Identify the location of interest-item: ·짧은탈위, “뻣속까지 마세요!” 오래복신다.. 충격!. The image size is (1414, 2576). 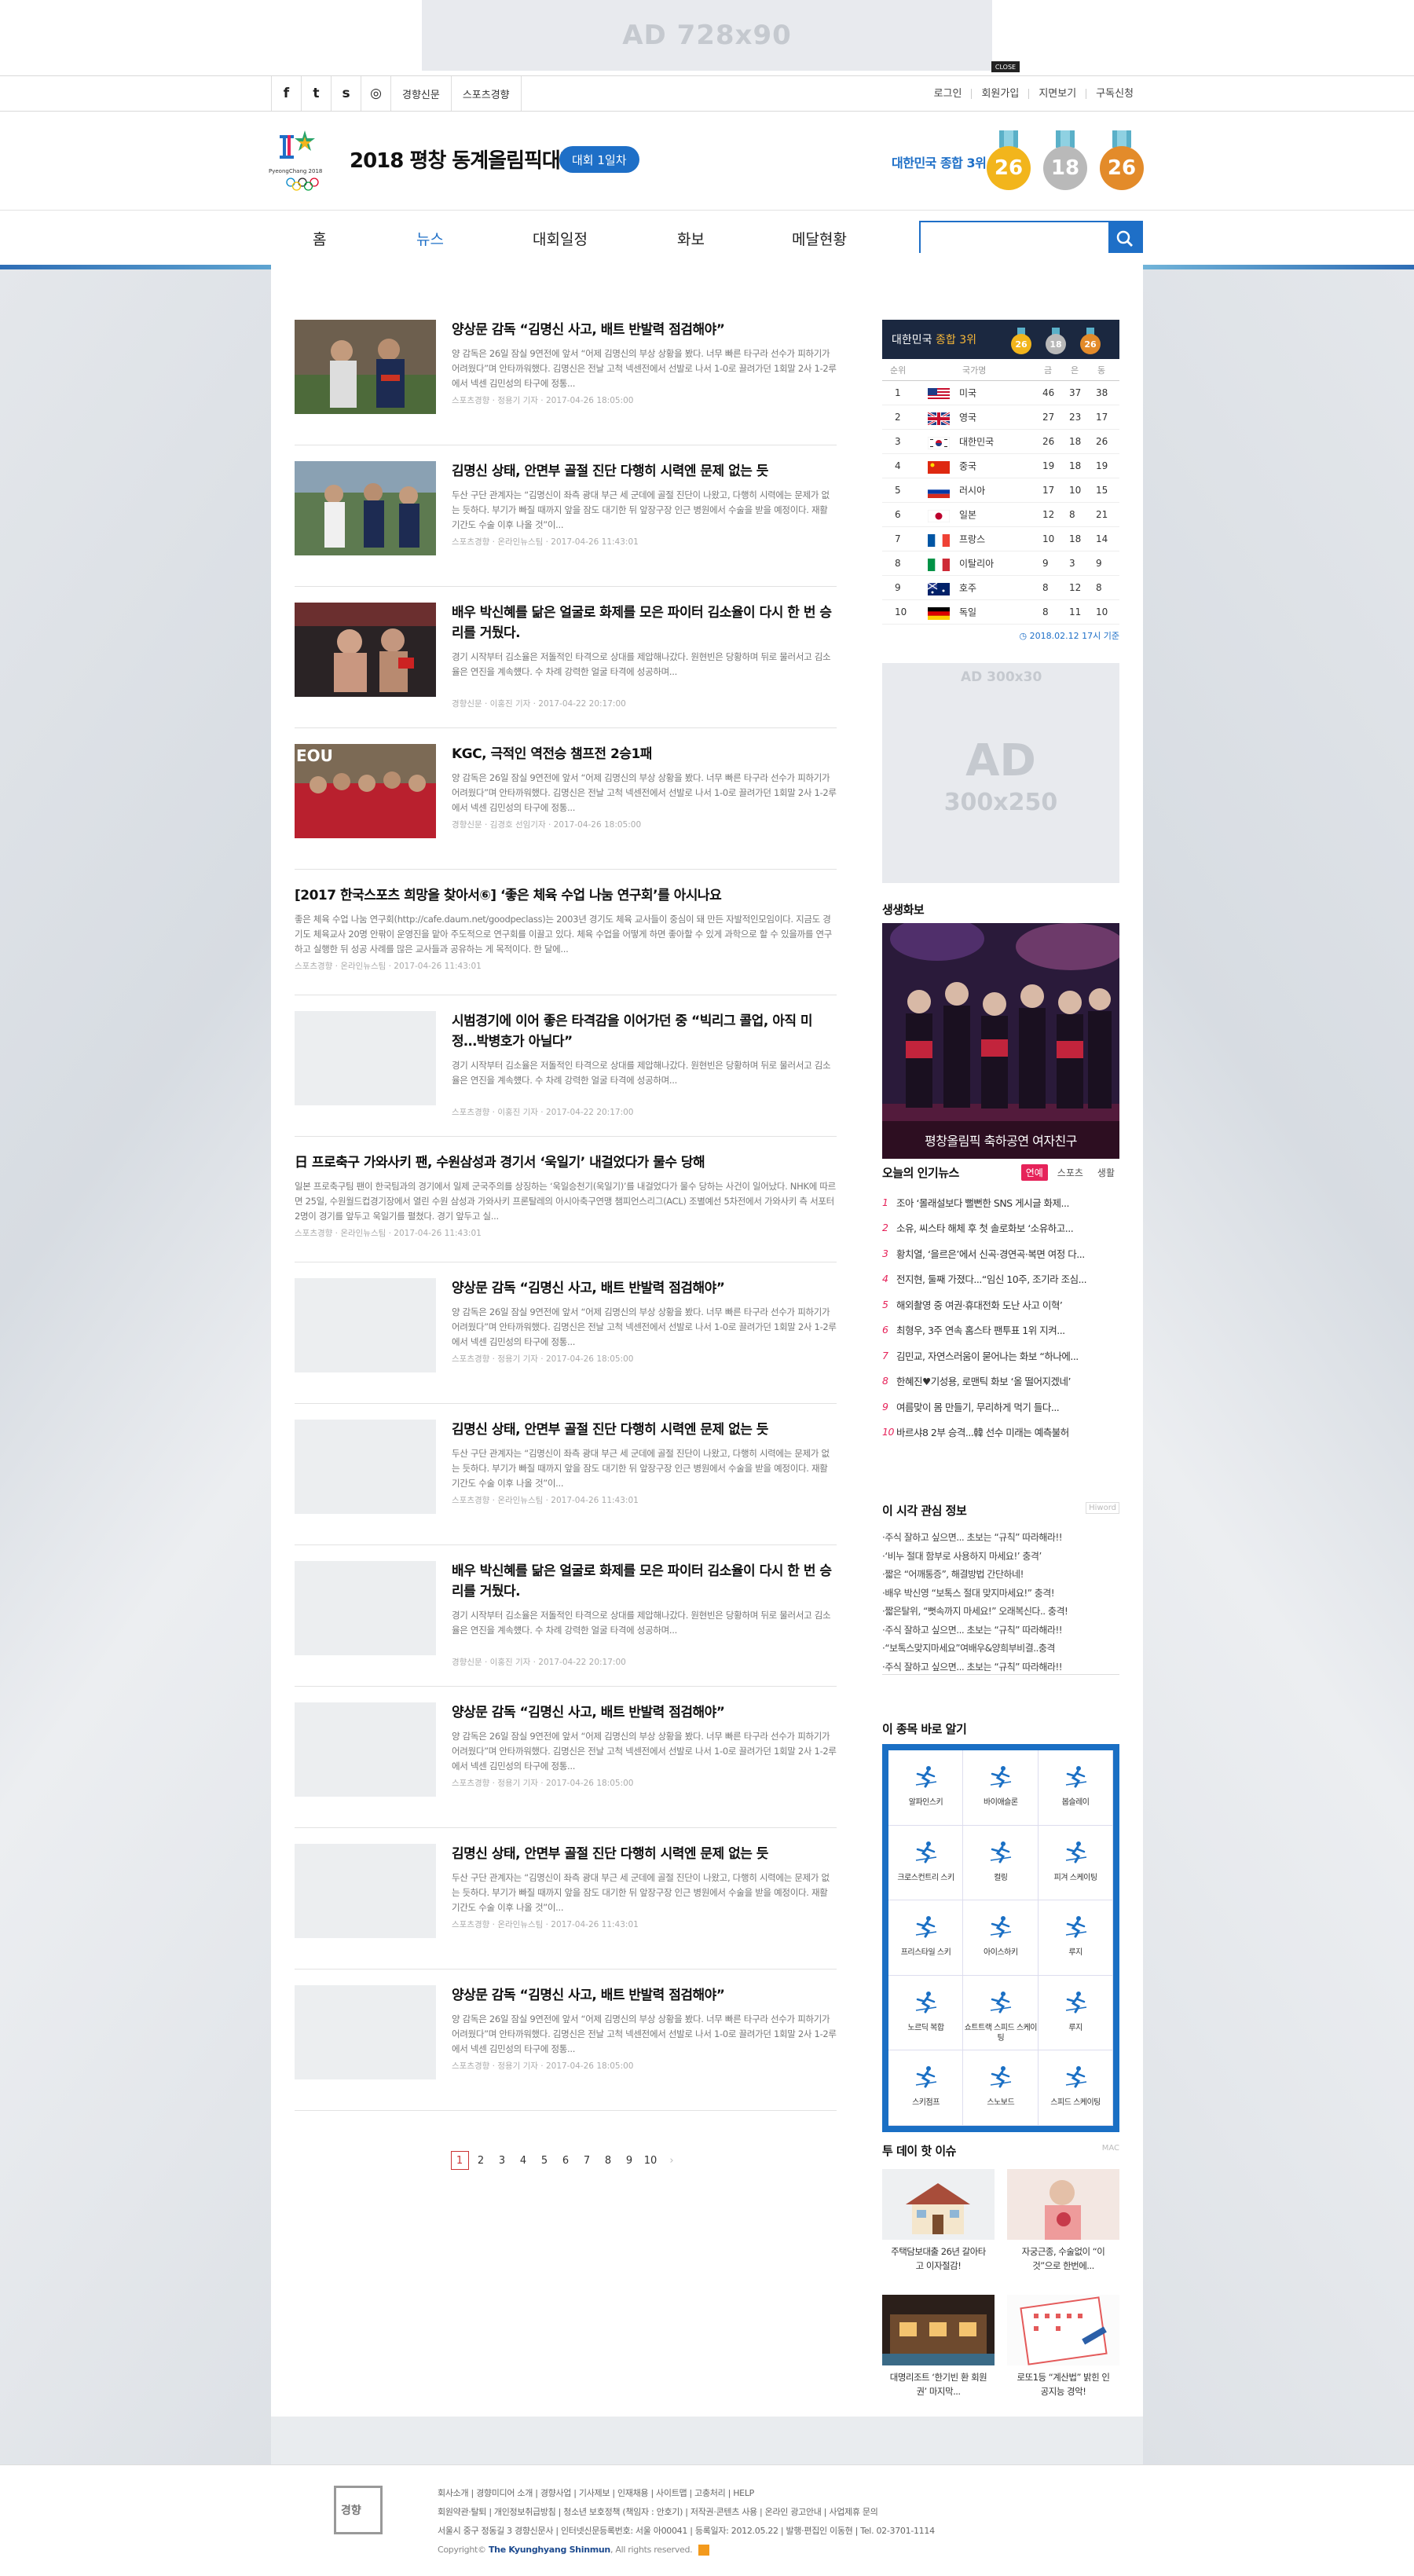
(975, 1612).